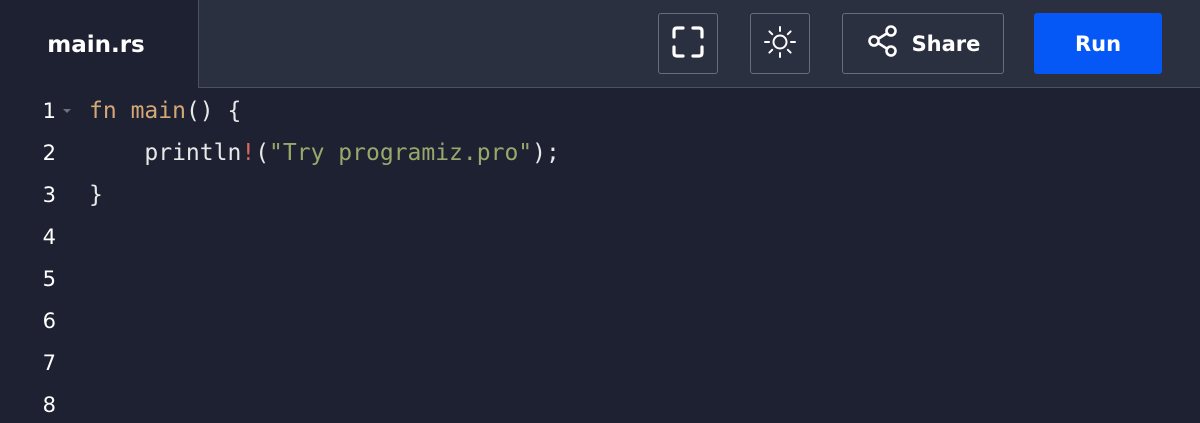 The width and height of the screenshot is (1200, 423). I want to click on function-name-token: main, so click(158, 111).